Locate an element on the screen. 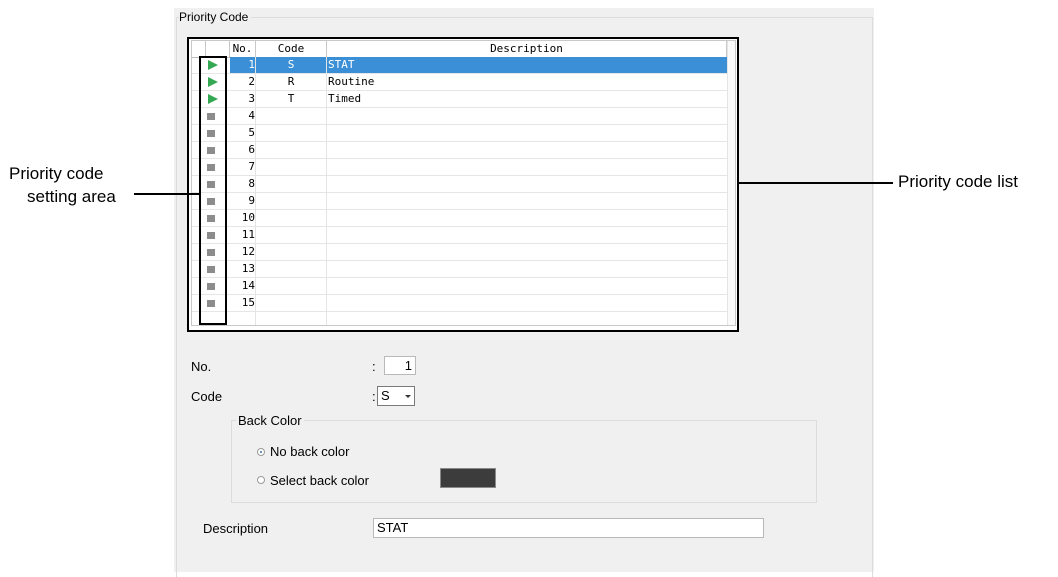  header-blank is located at coordinates (199, 49).